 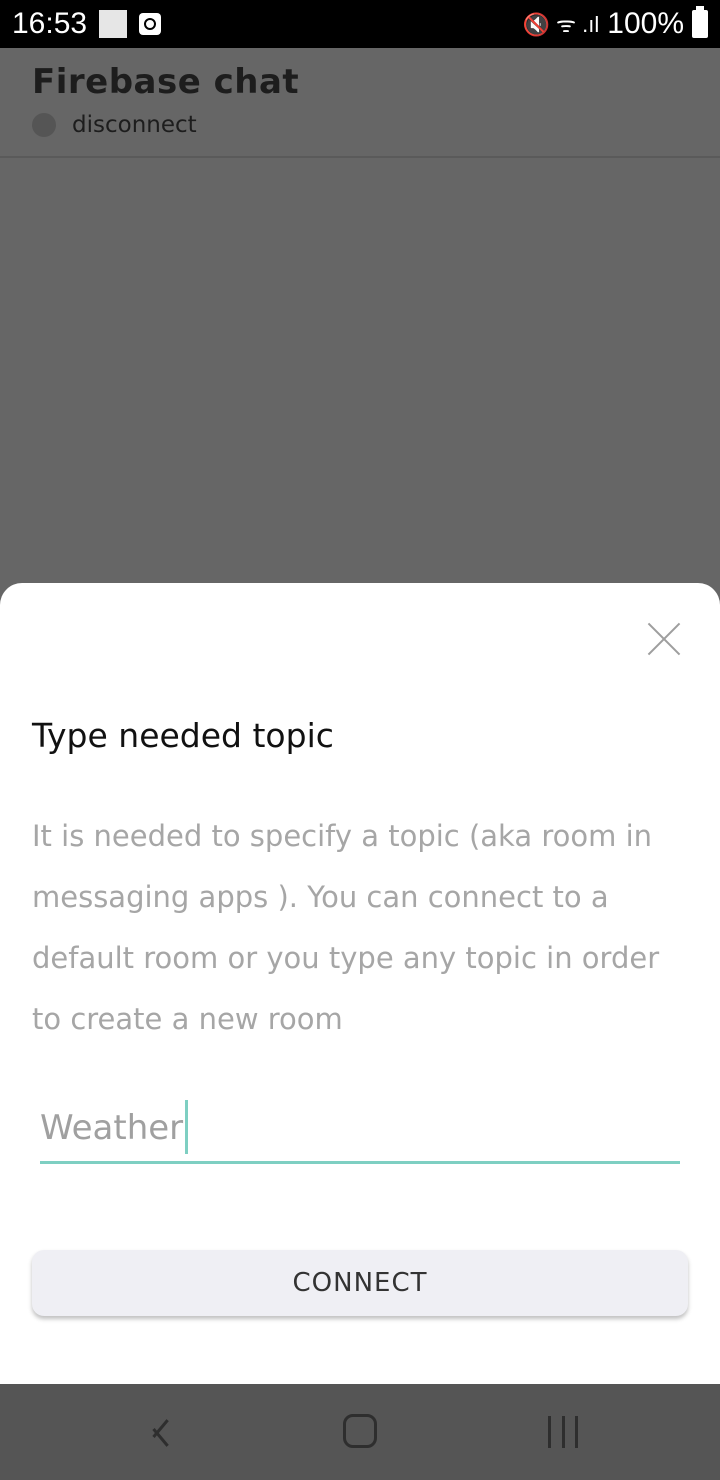 What do you see at coordinates (360, 125) in the screenshot?
I see `connection-status-row: disconnect` at bounding box center [360, 125].